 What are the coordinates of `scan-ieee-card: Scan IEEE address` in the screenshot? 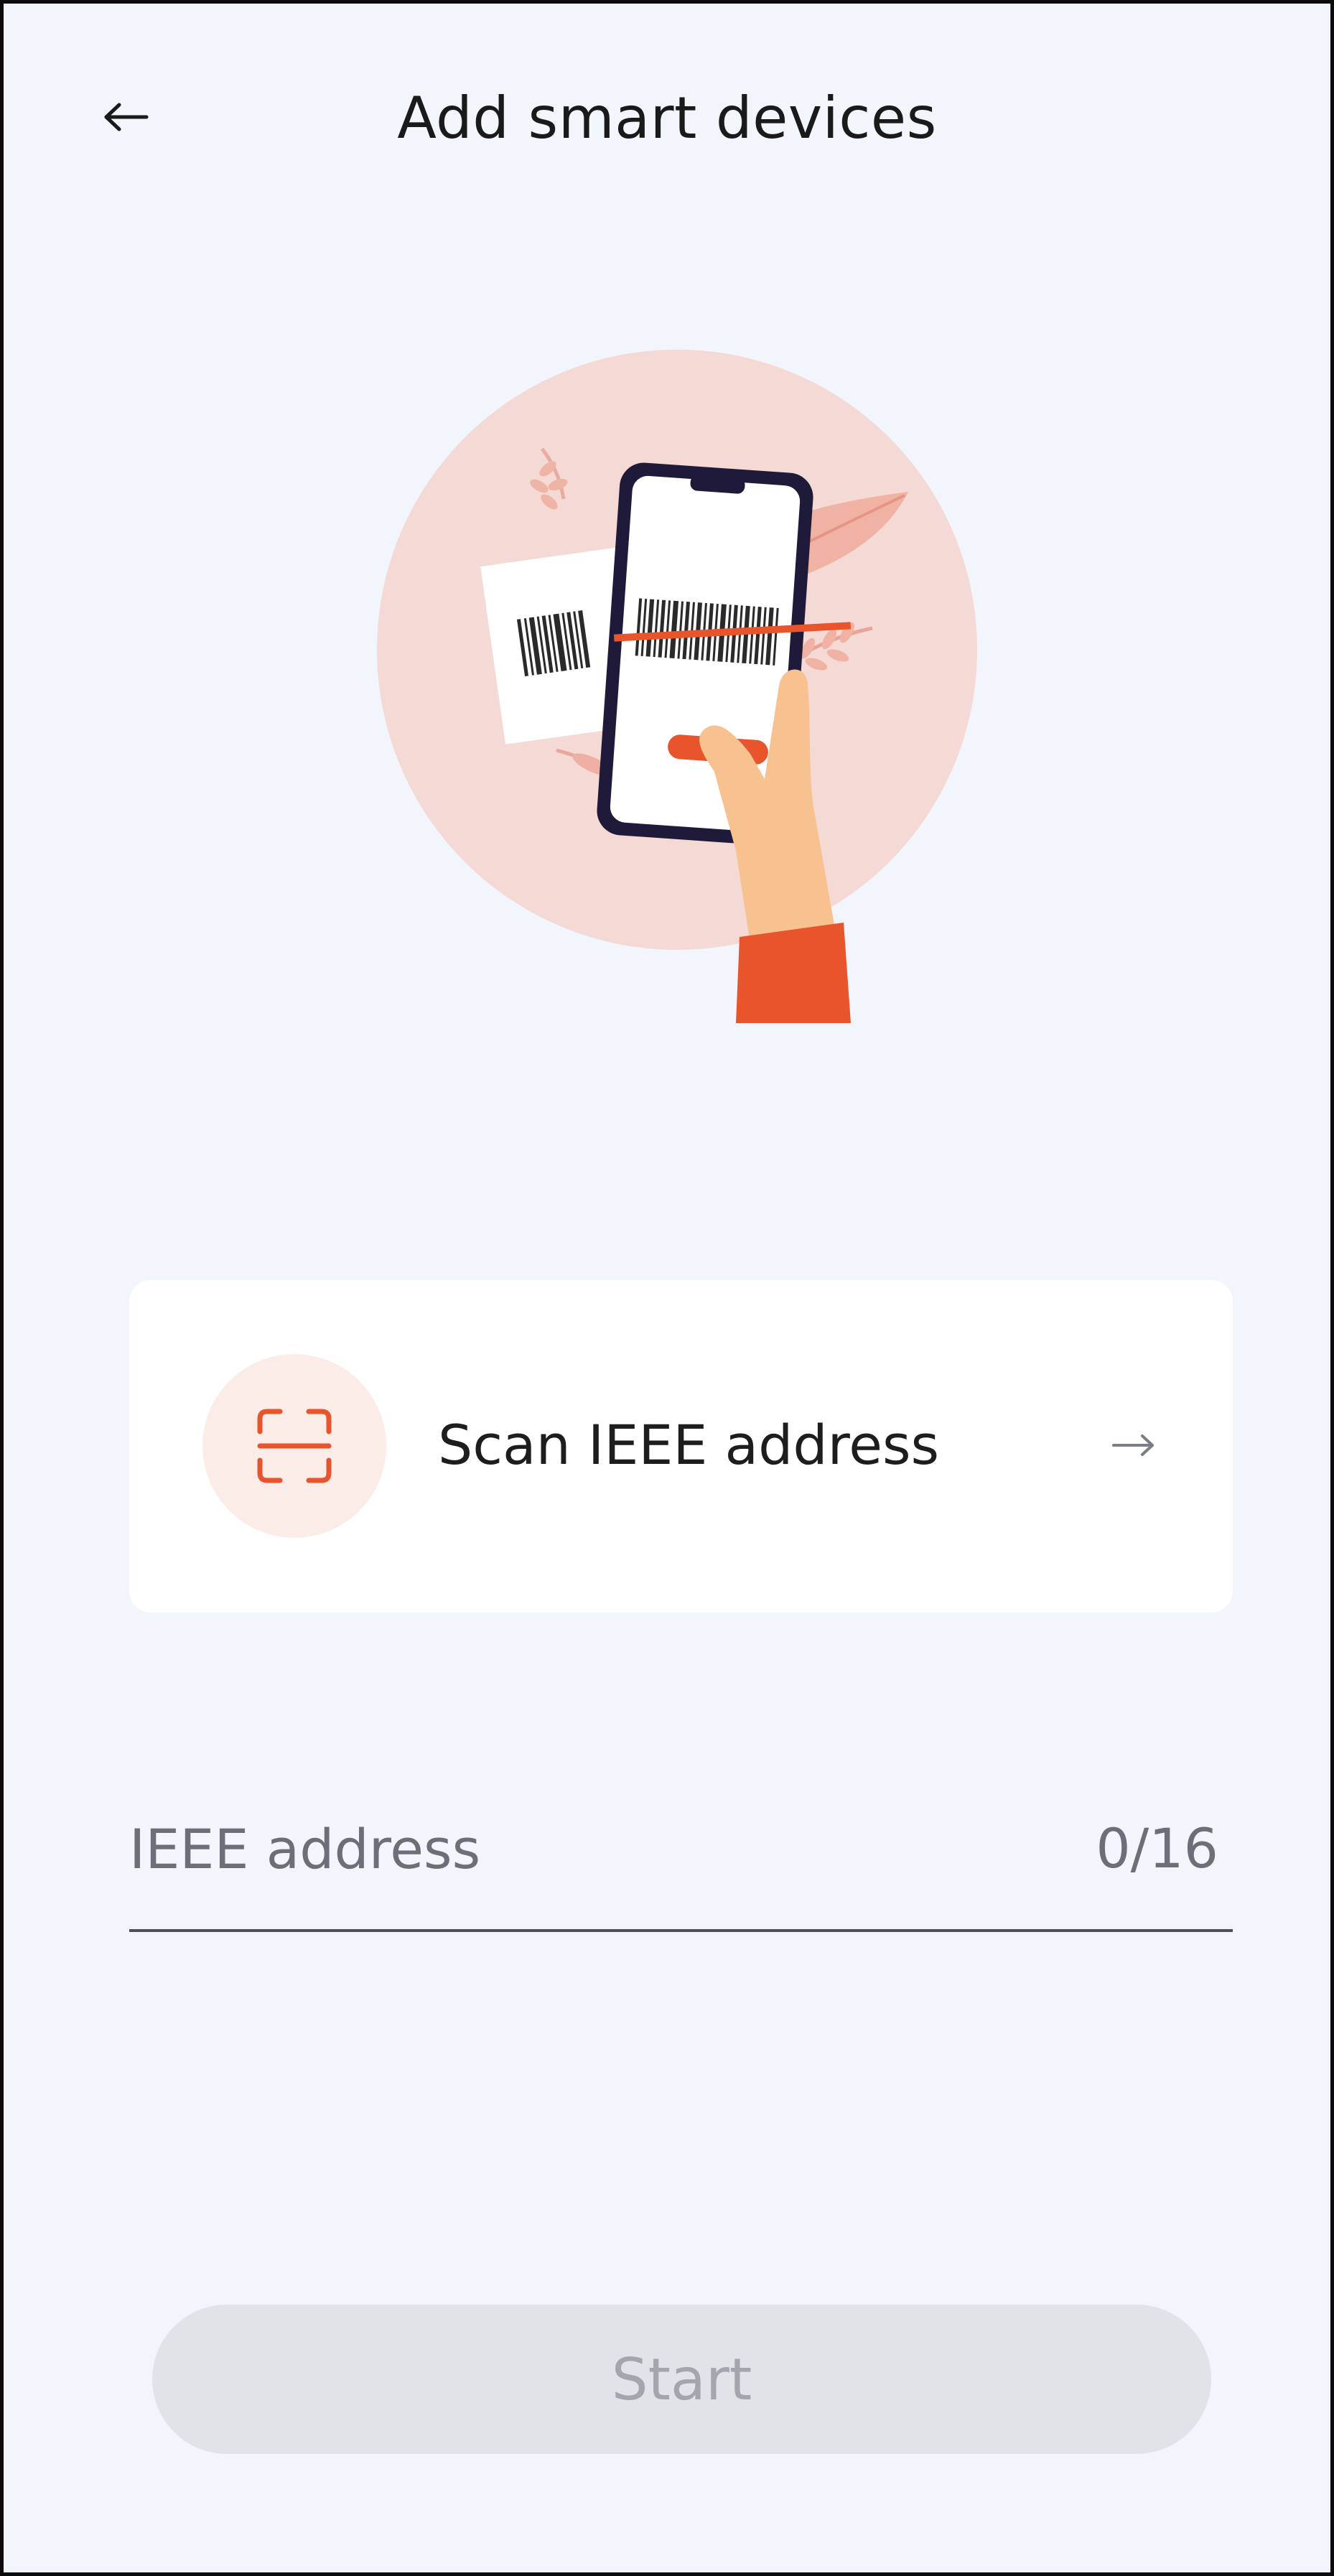 It's located at (681, 1446).